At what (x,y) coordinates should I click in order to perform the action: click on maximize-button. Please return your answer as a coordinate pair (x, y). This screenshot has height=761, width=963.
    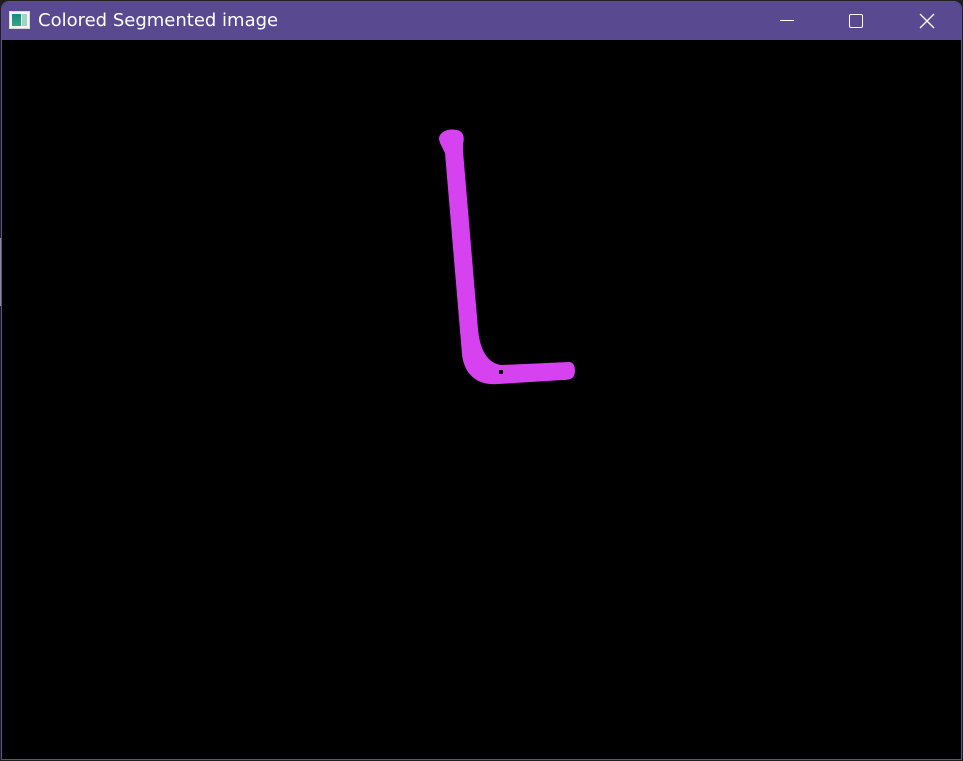
    Looking at the image, I should click on (856, 21).